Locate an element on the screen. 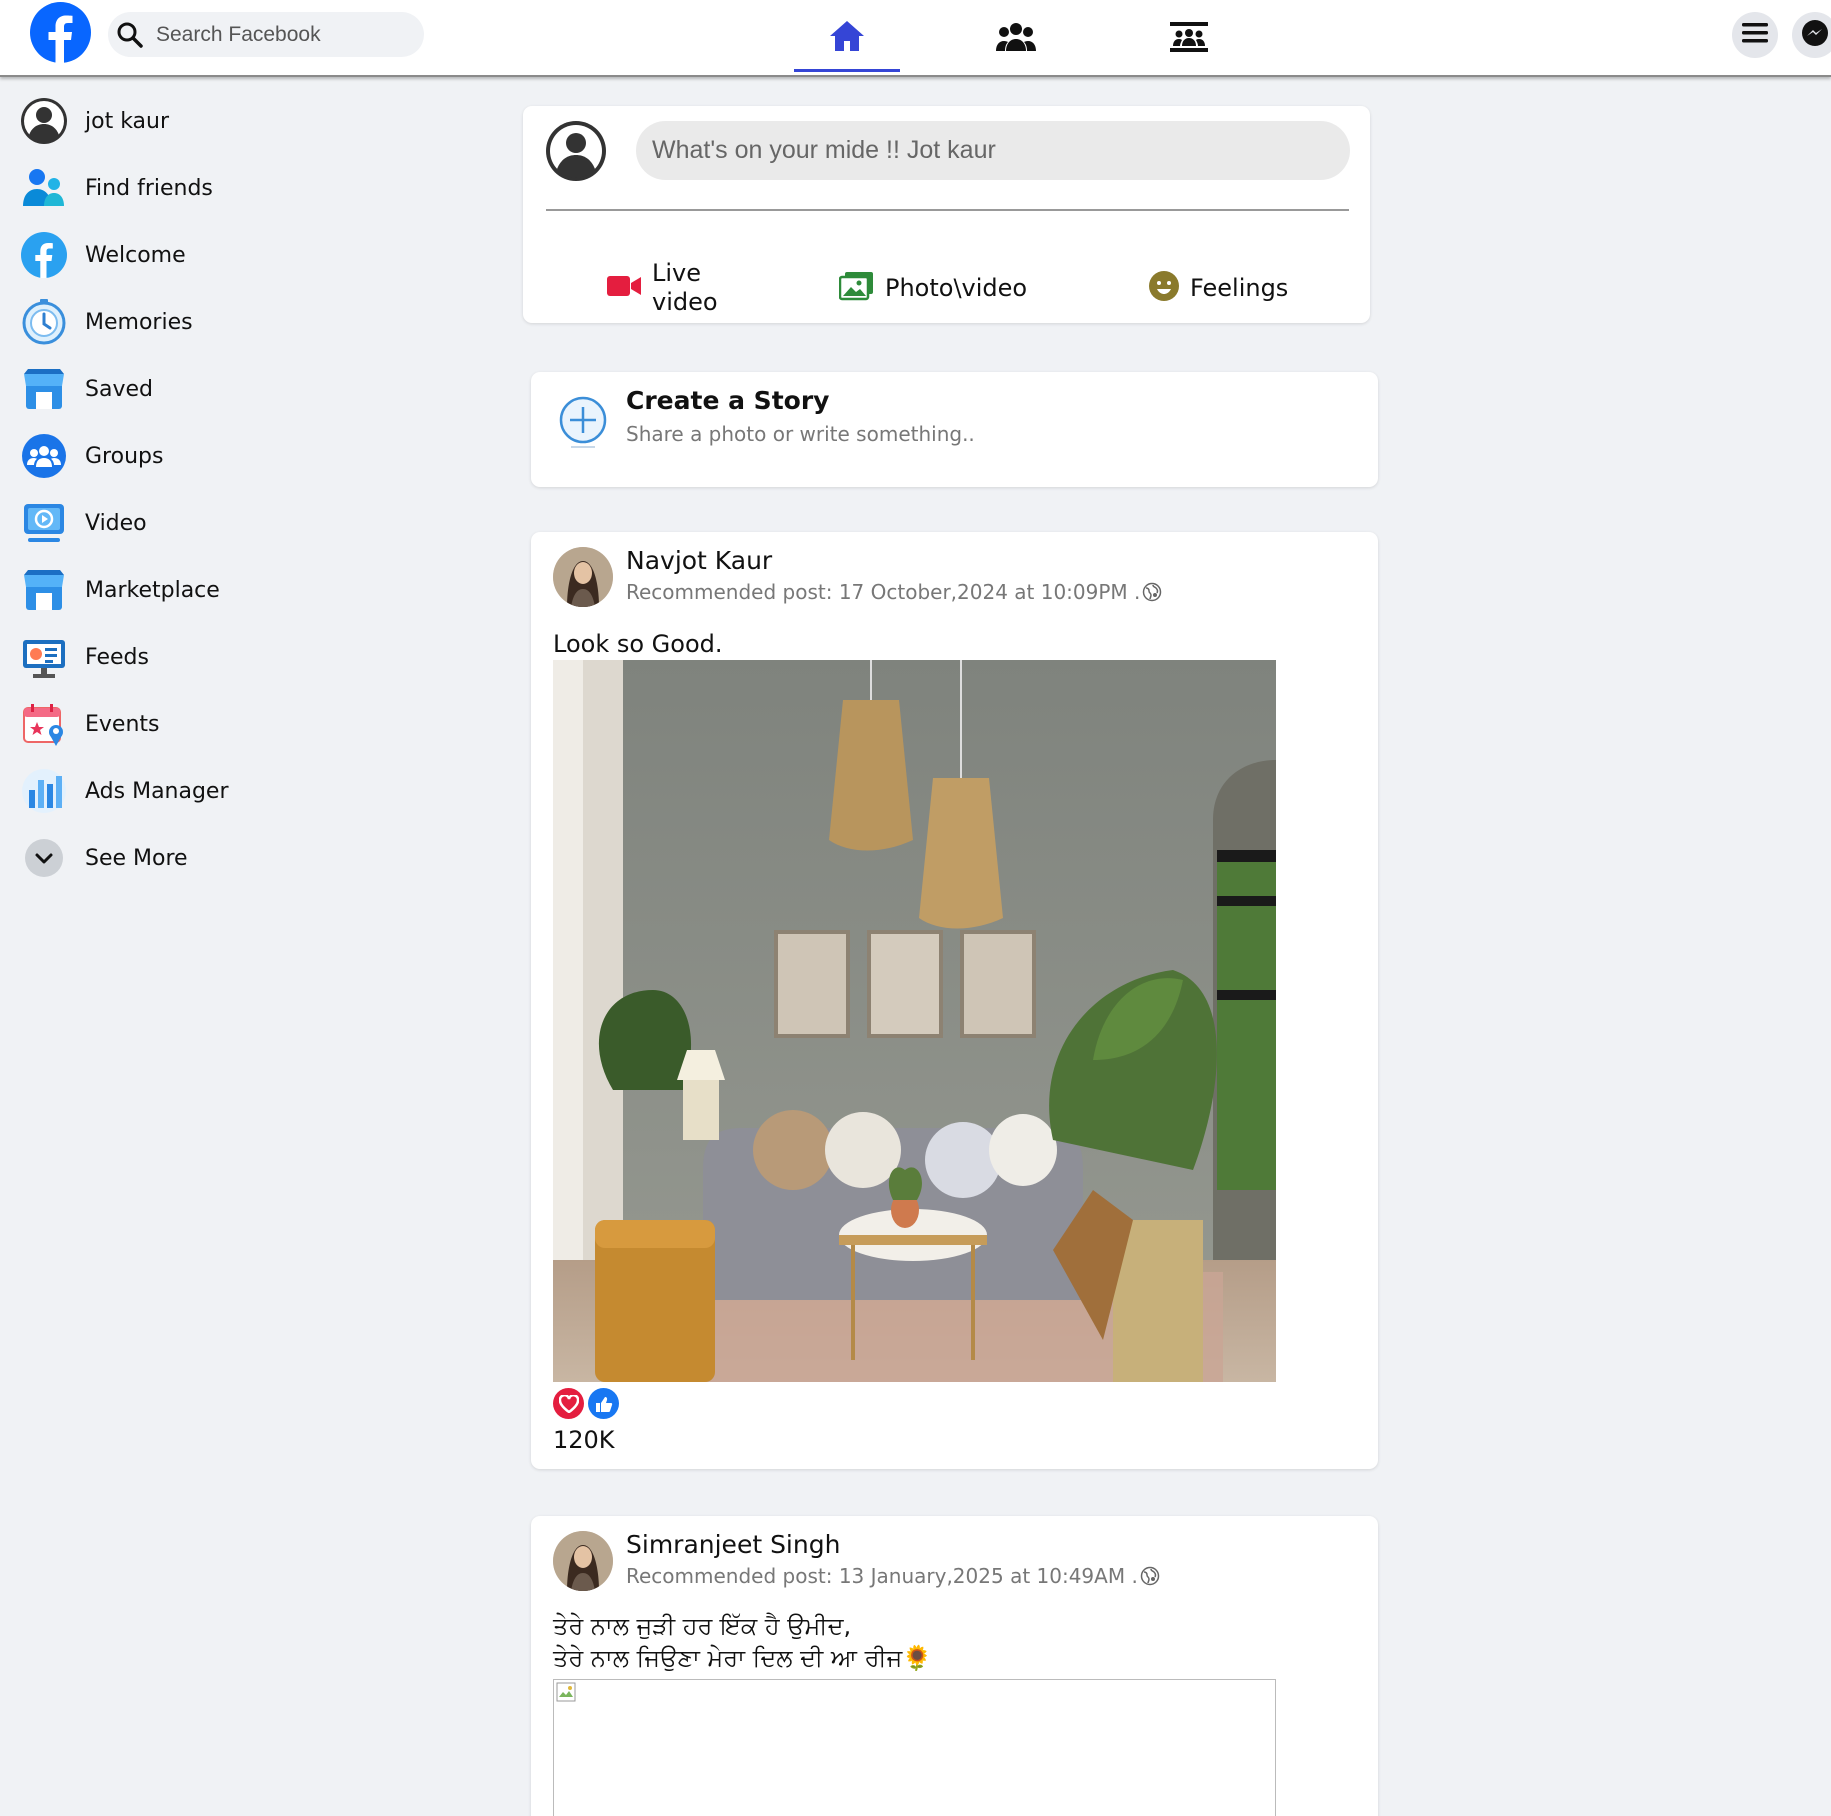  find-friends-icon is located at coordinates (44, 188).